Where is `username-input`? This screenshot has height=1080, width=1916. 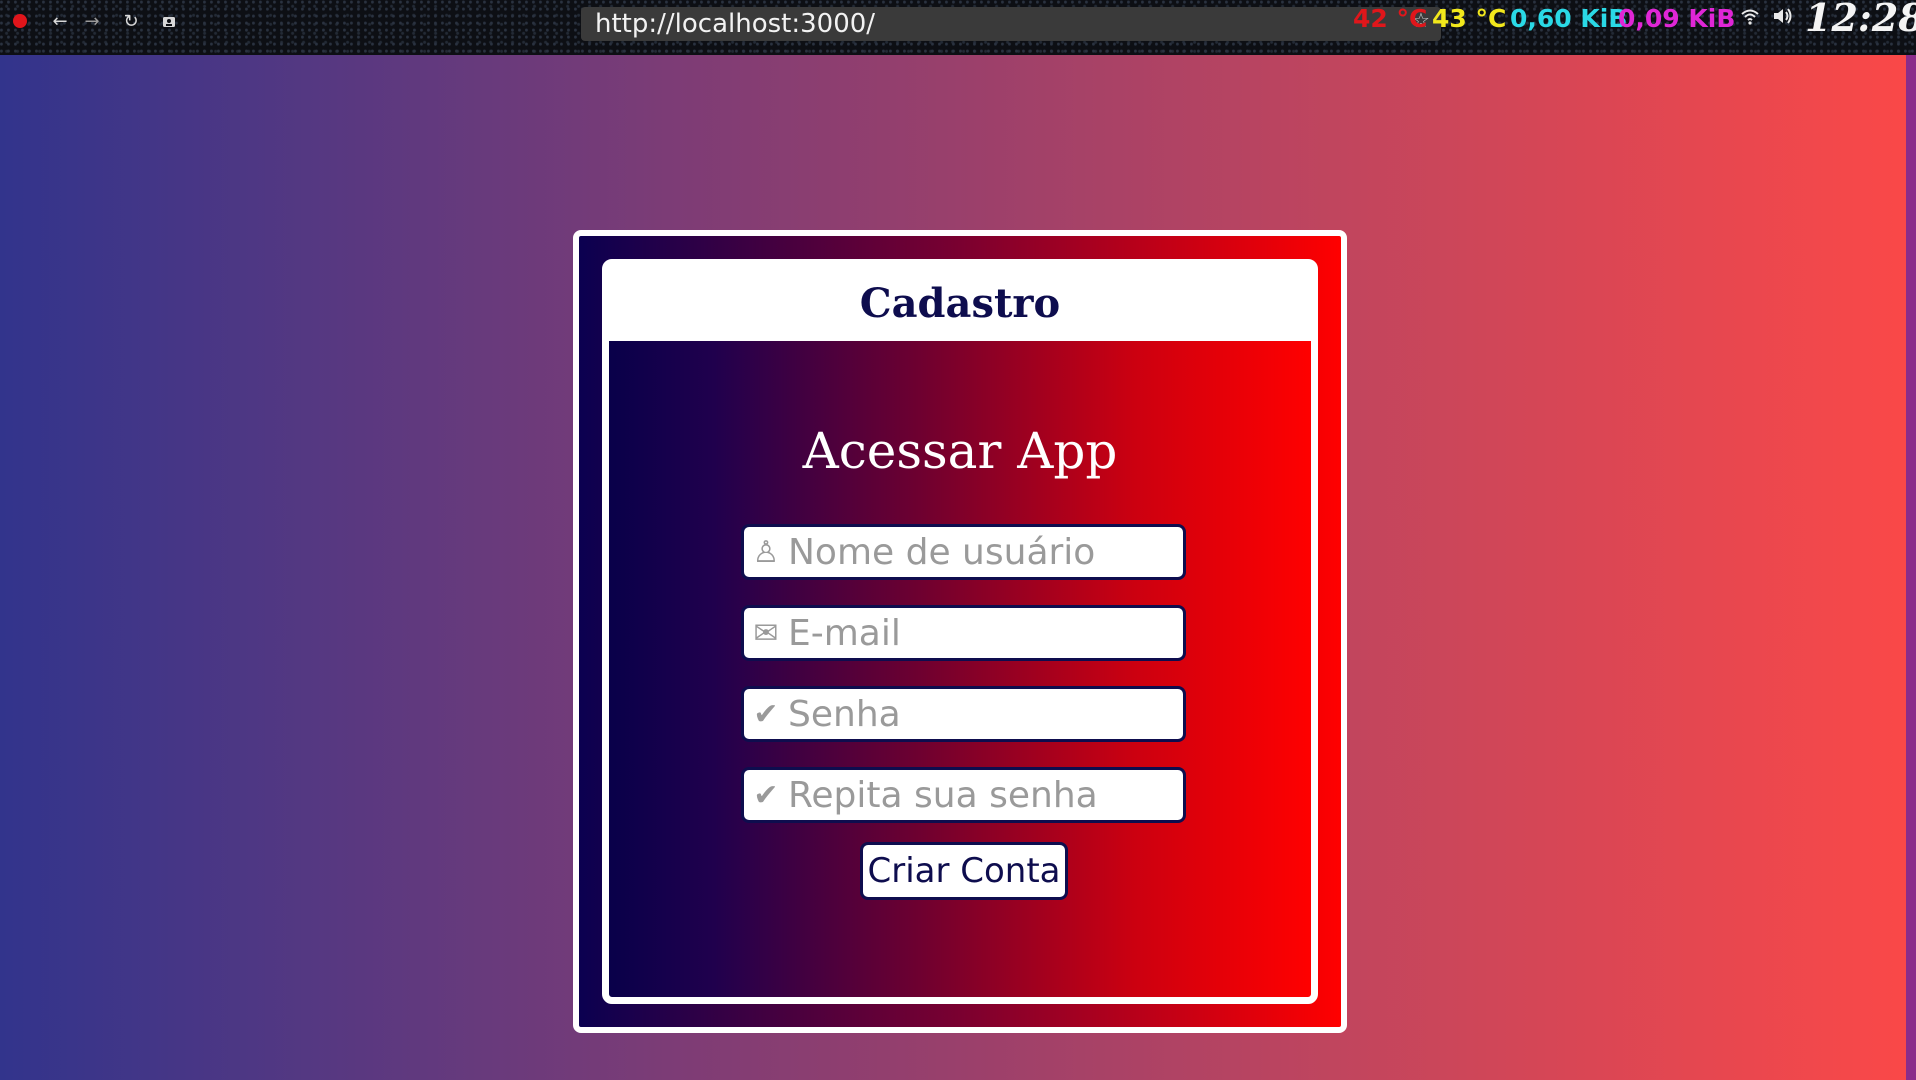
username-input is located at coordinates (983, 552).